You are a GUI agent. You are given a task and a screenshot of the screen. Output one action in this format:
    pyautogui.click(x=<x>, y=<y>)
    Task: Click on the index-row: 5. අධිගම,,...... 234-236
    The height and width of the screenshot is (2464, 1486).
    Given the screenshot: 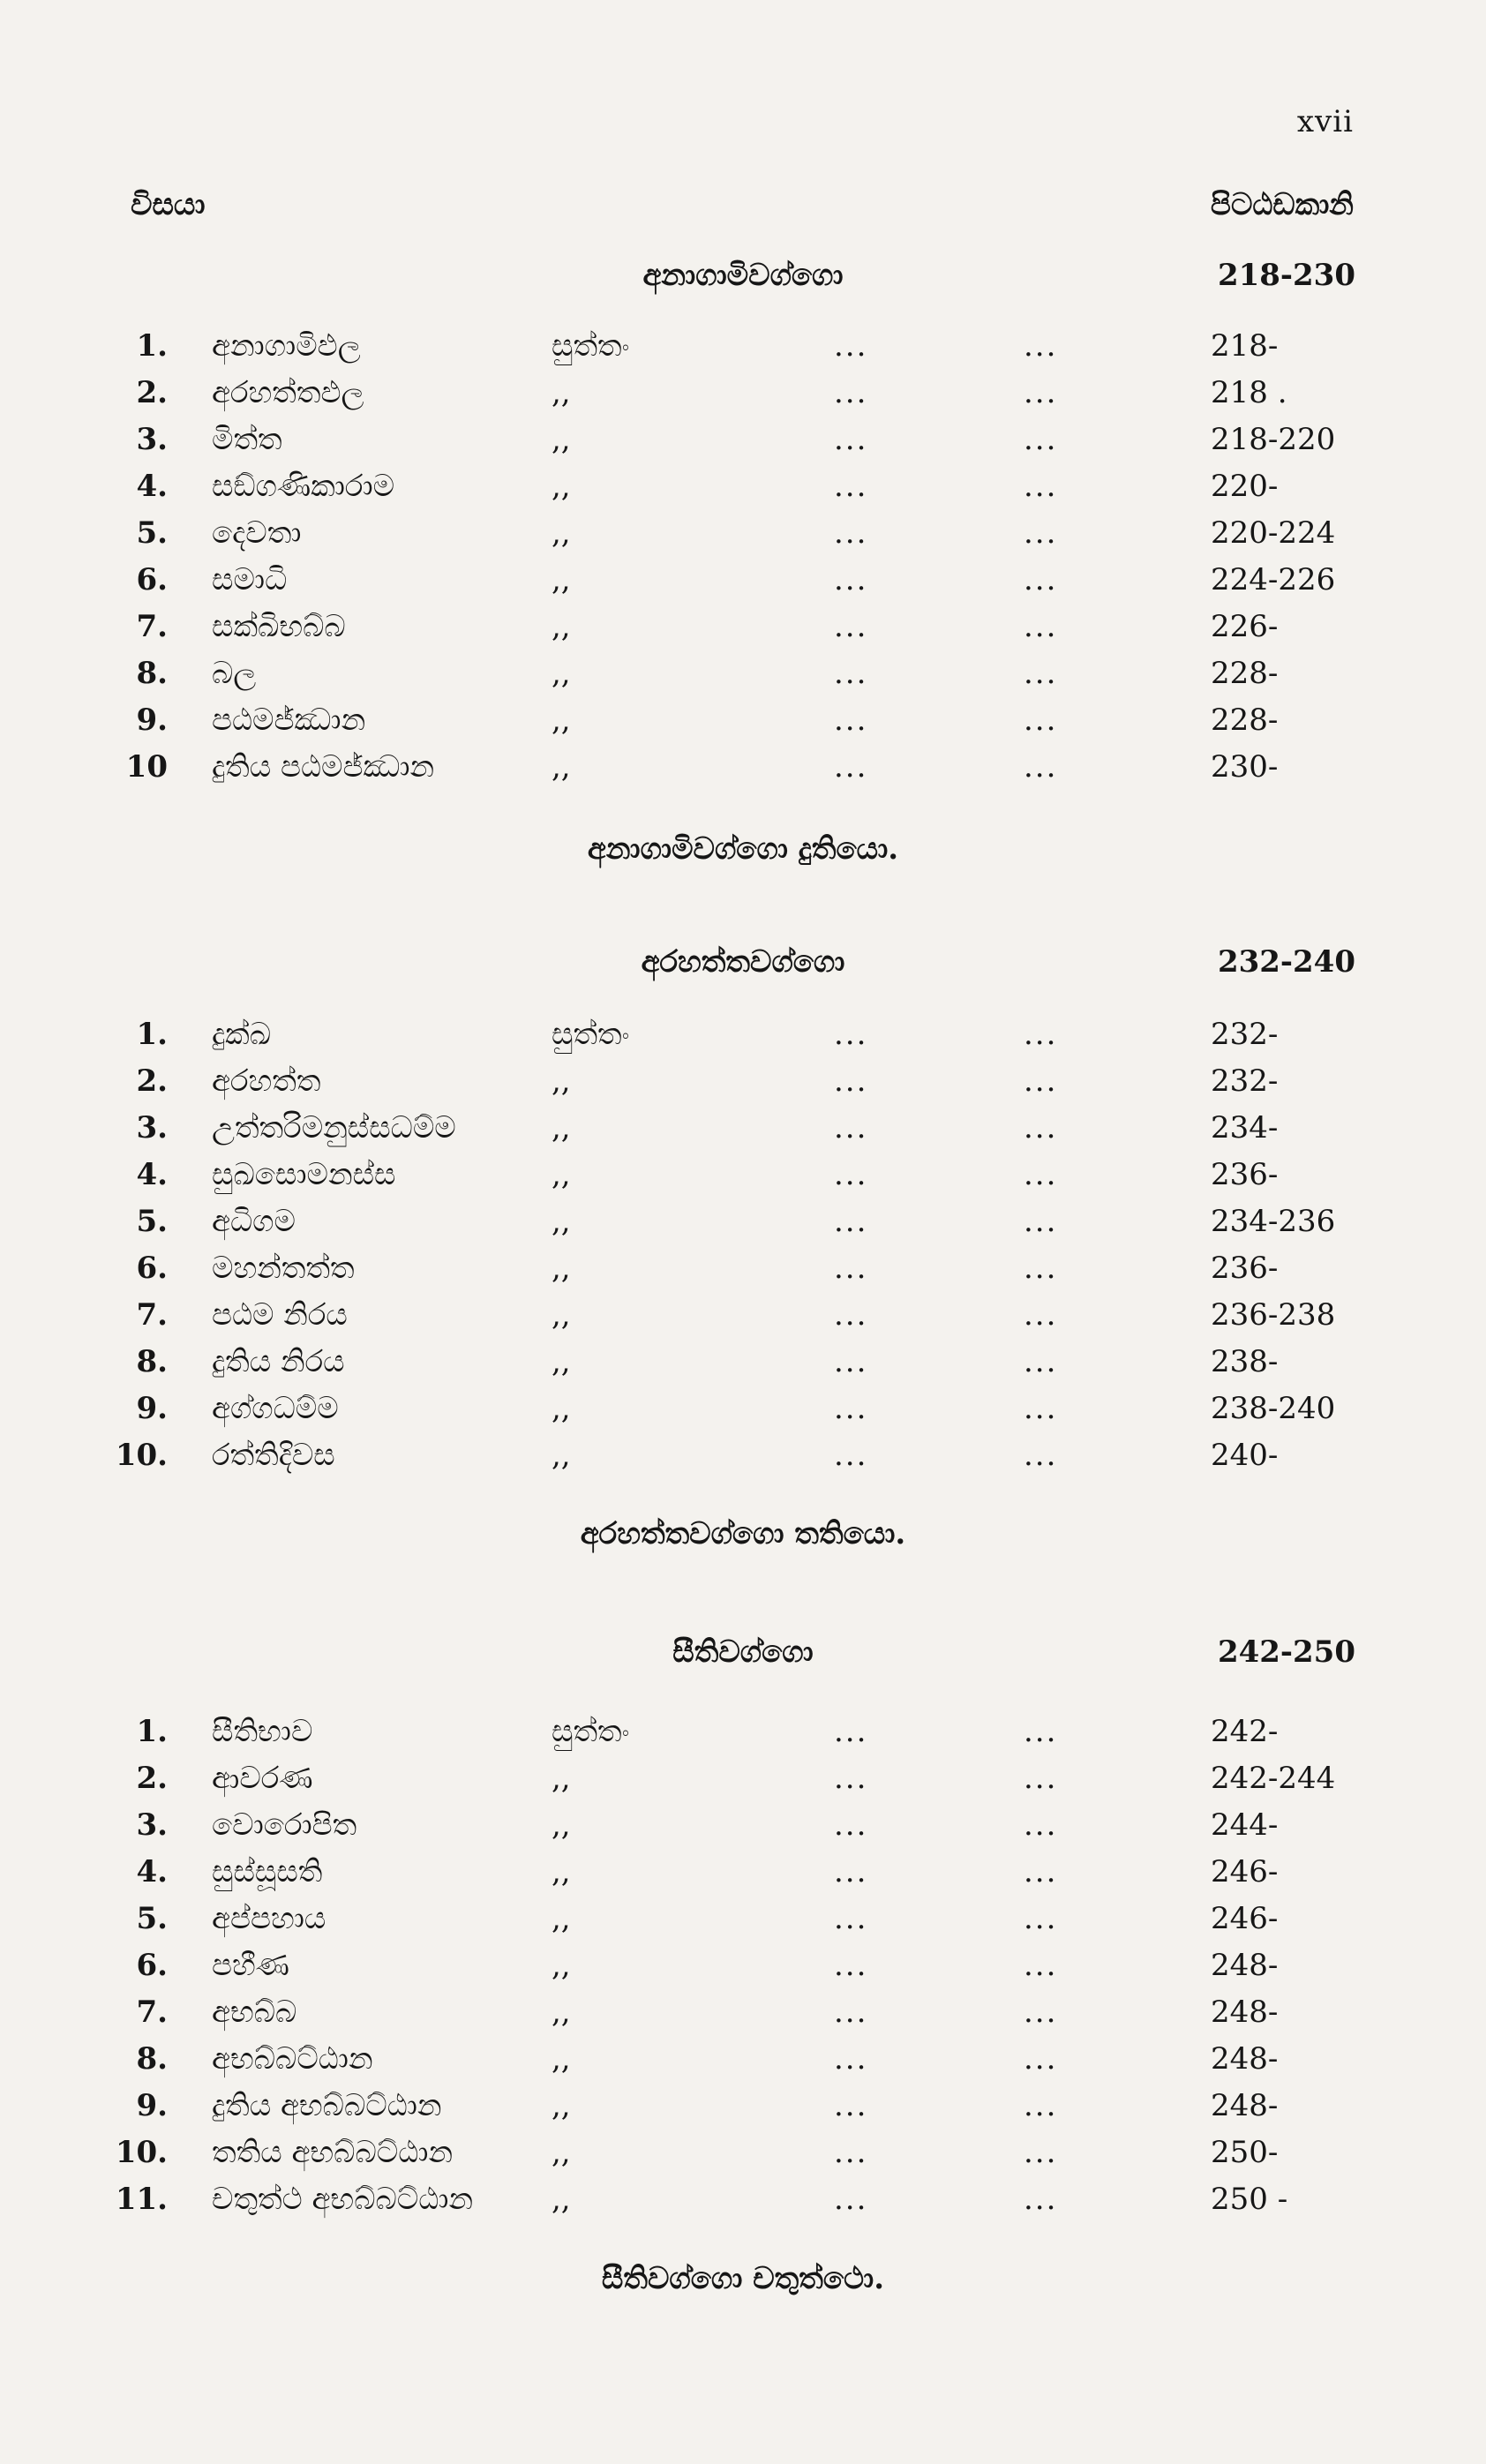 What is the action you would take?
    pyautogui.click(x=743, y=1227)
    